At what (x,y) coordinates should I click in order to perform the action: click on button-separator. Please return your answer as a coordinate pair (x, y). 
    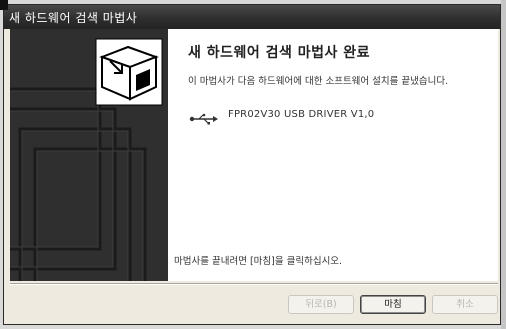
    Looking at the image, I should click on (254, 284).